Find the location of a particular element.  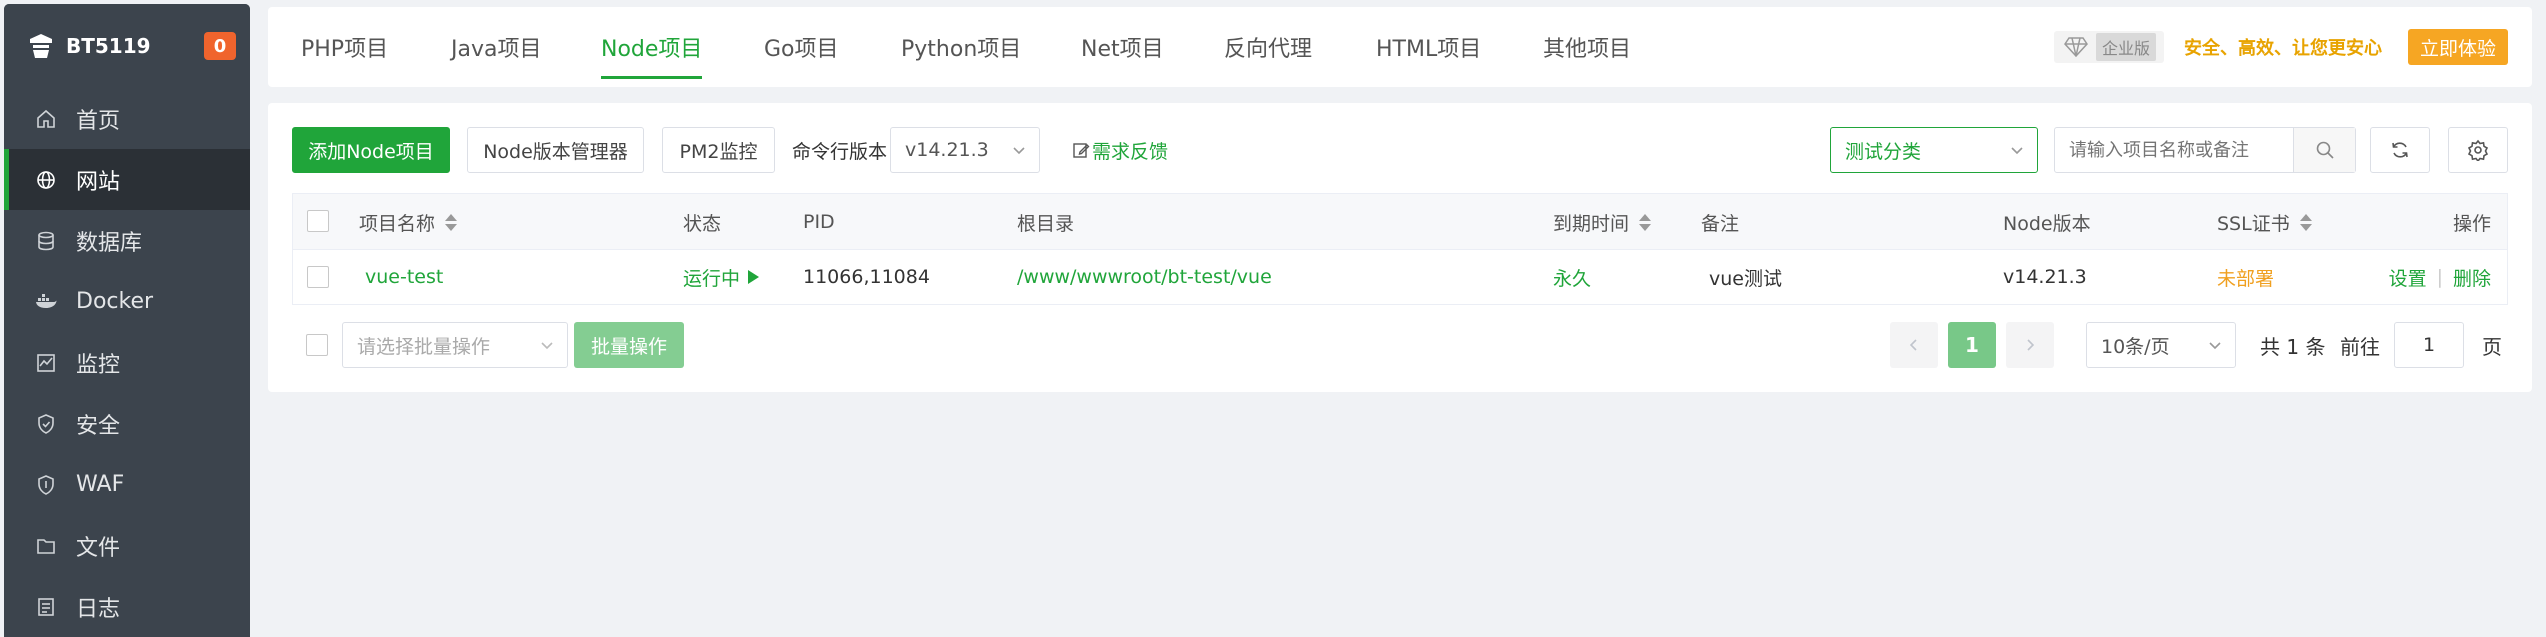

node-version-value: v14.21.3 is located at coordinates (2045, 277).